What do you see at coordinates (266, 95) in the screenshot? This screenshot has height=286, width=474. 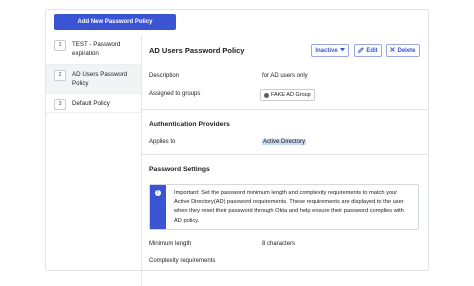 I see `group-icon` at bounding box center [266, 95].